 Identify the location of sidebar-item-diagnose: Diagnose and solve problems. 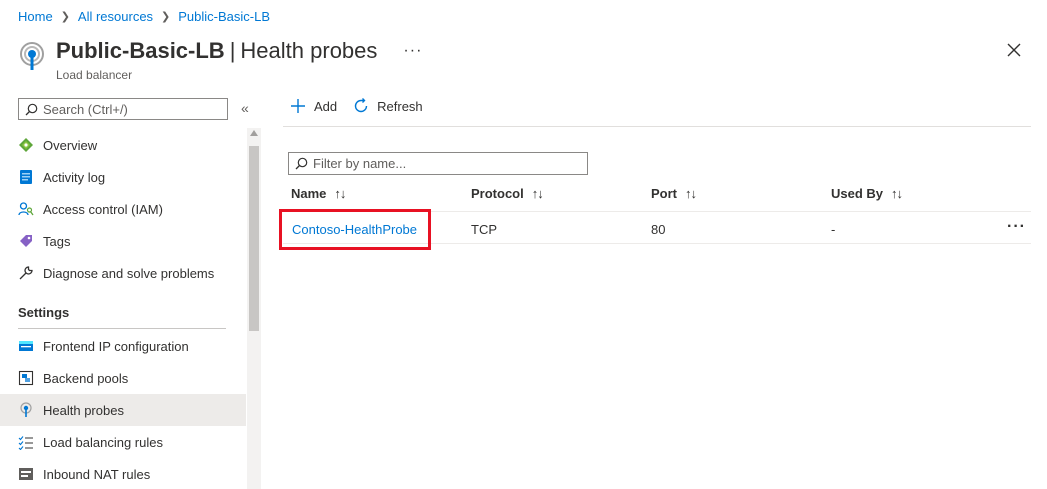
(123, 273).